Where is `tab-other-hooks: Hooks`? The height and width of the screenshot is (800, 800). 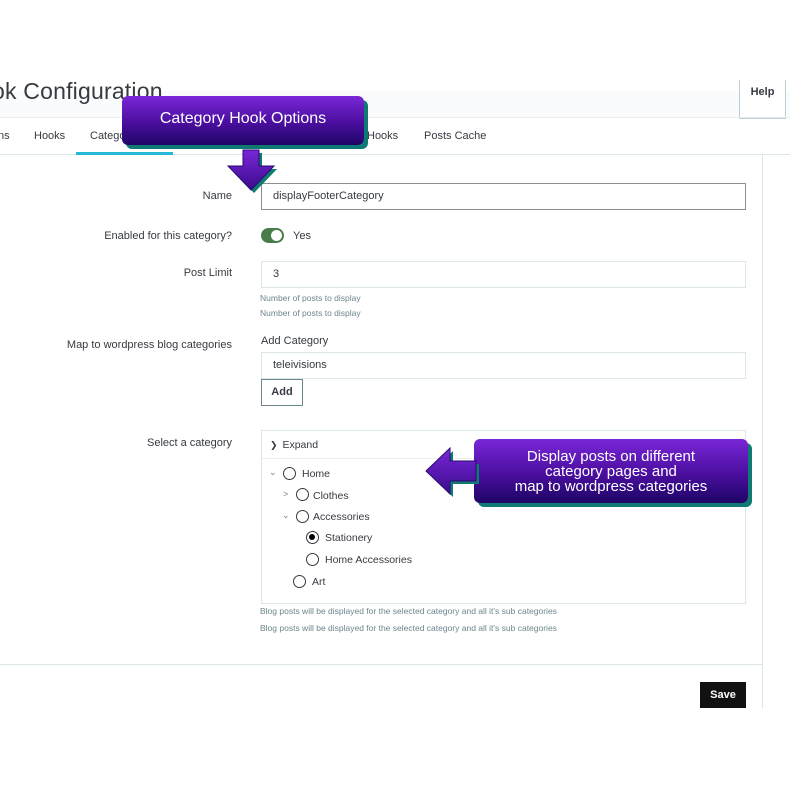 tab-other-hooks: Hooks is located at coordinates (382, 136).